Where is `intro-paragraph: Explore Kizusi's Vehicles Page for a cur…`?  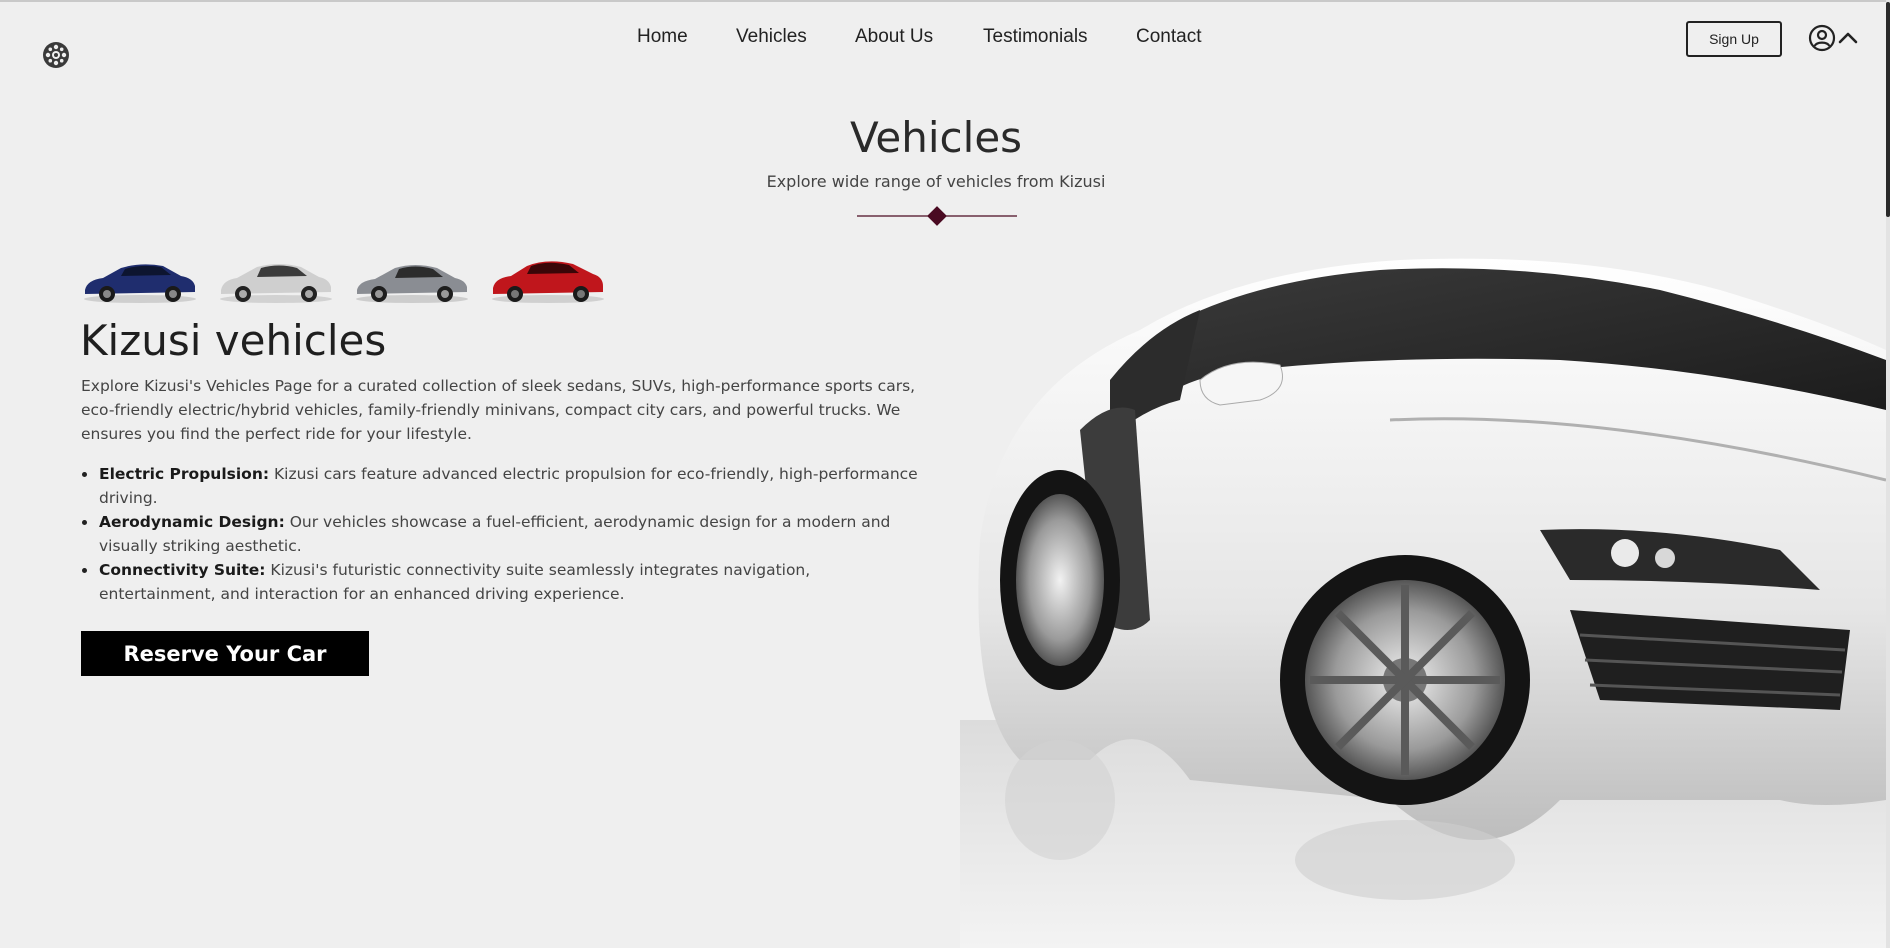 intro-paragraph: Explore Kizusi's Vehicles Page for a cur… is located at coordinates (498, 410).